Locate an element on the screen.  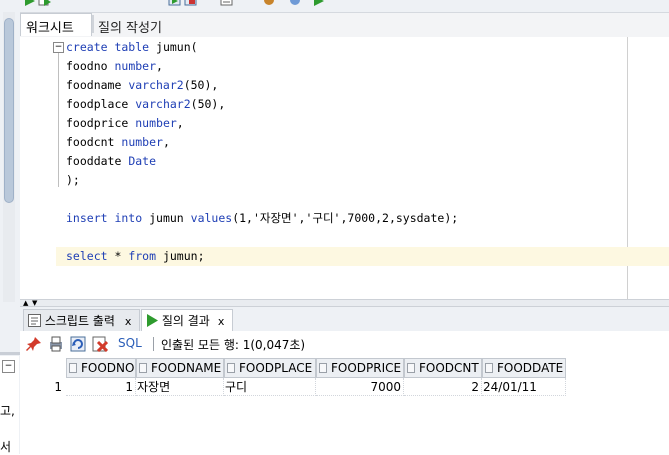
row-number: 1 is located at coordinates (43, 387).